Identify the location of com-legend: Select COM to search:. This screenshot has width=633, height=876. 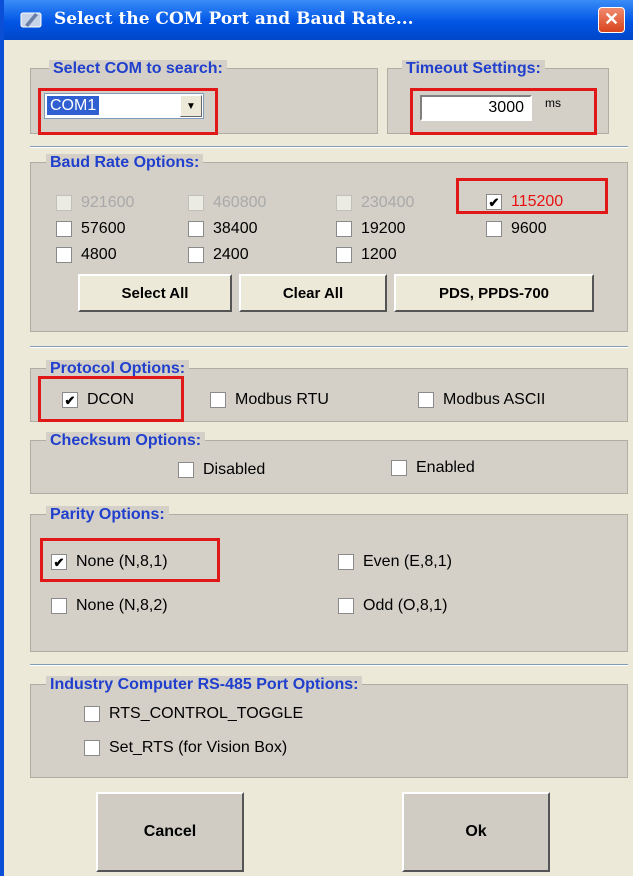
(138, 69).